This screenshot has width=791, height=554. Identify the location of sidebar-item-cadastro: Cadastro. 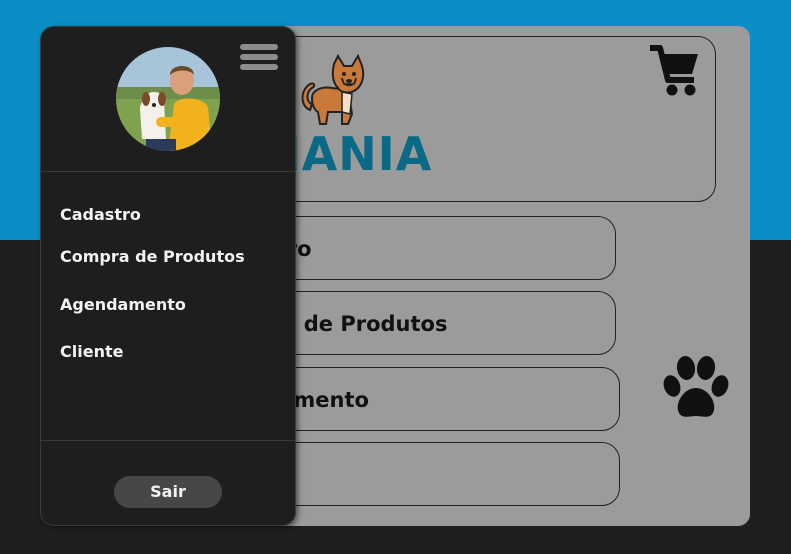
(100, 215).